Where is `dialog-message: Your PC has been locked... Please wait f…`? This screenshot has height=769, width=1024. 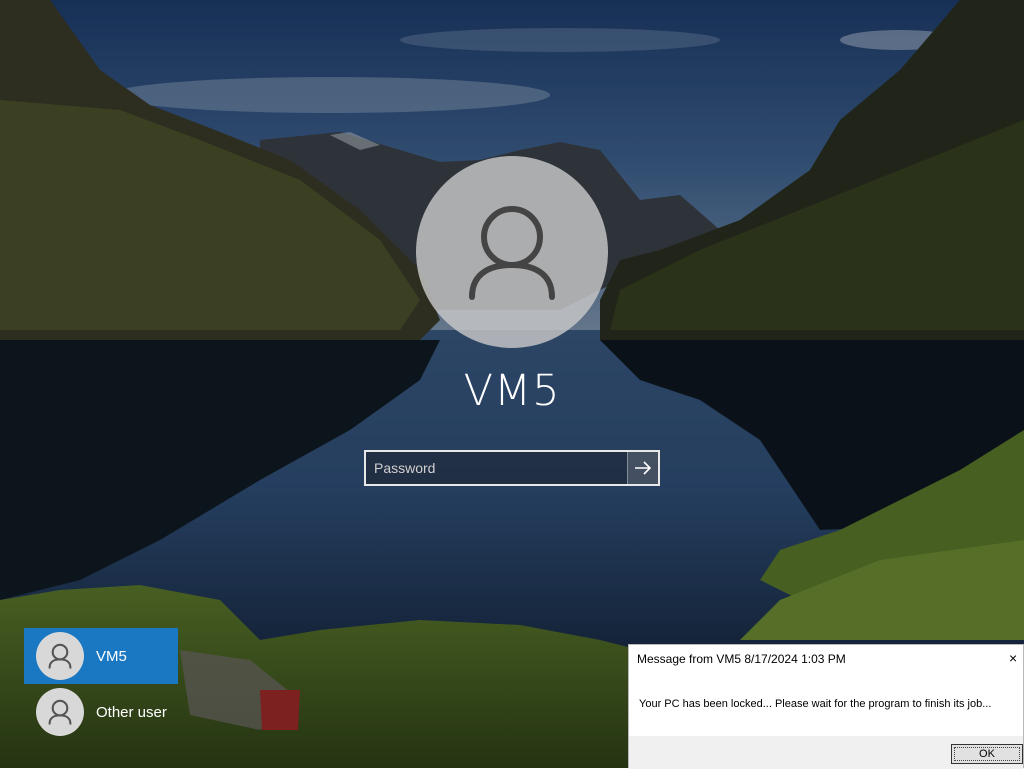 dialog-message: Your PC has been locked... Please wait f… is located at coordinates (815, 704).